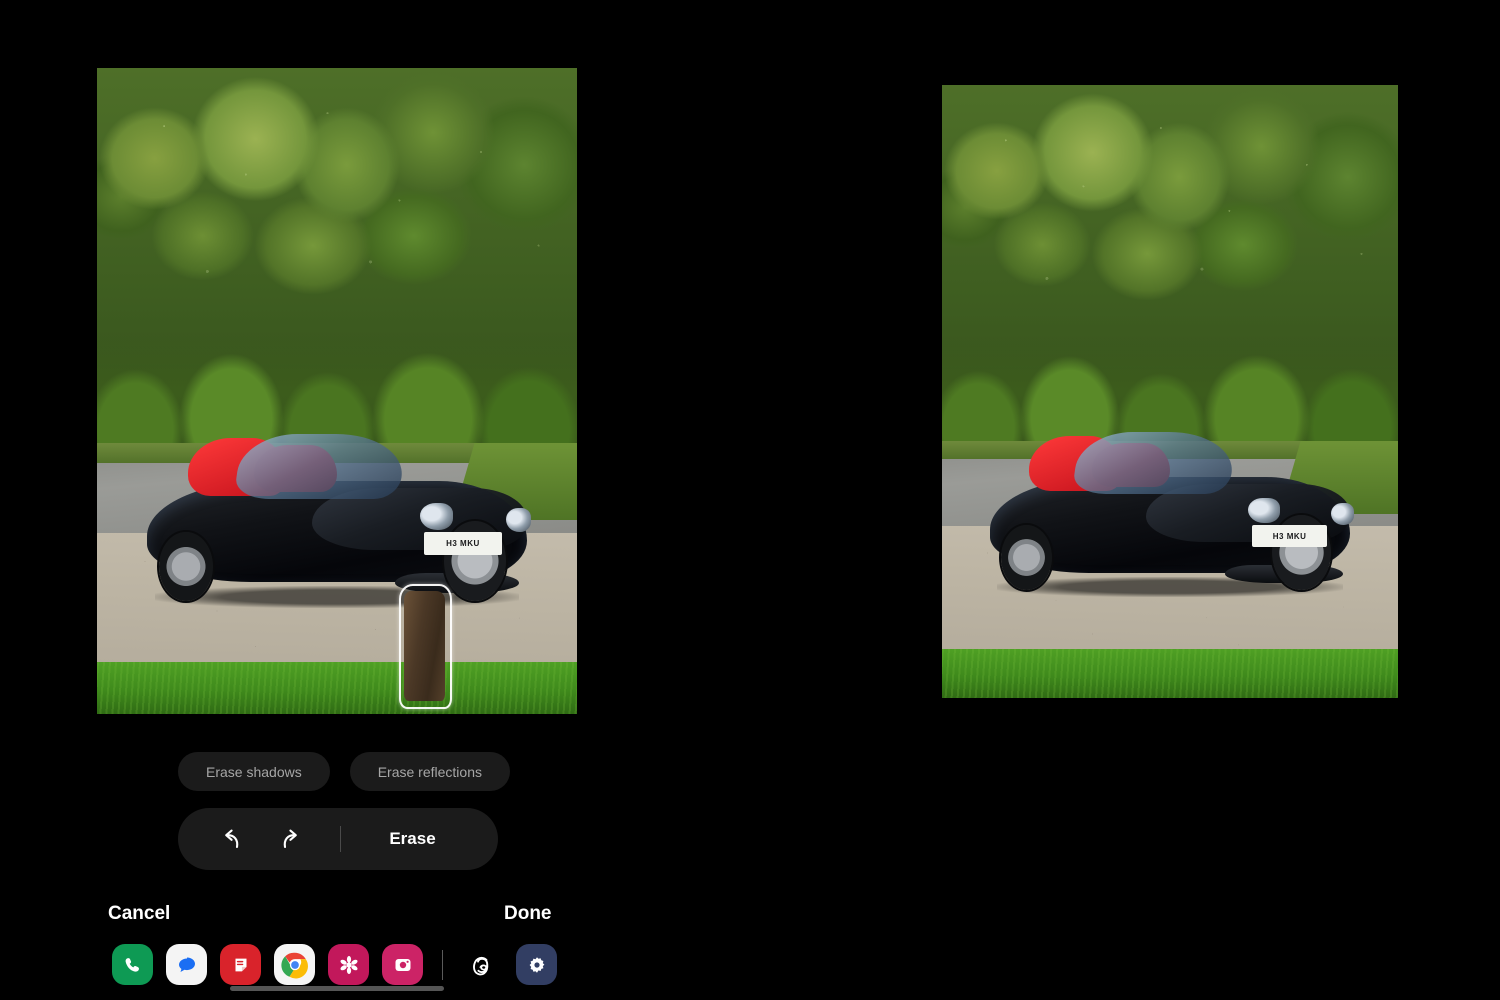  What do you see at coordinates (482, 964) in the screenshot?
I see `threads-icon` at bounding box center [482, 964].